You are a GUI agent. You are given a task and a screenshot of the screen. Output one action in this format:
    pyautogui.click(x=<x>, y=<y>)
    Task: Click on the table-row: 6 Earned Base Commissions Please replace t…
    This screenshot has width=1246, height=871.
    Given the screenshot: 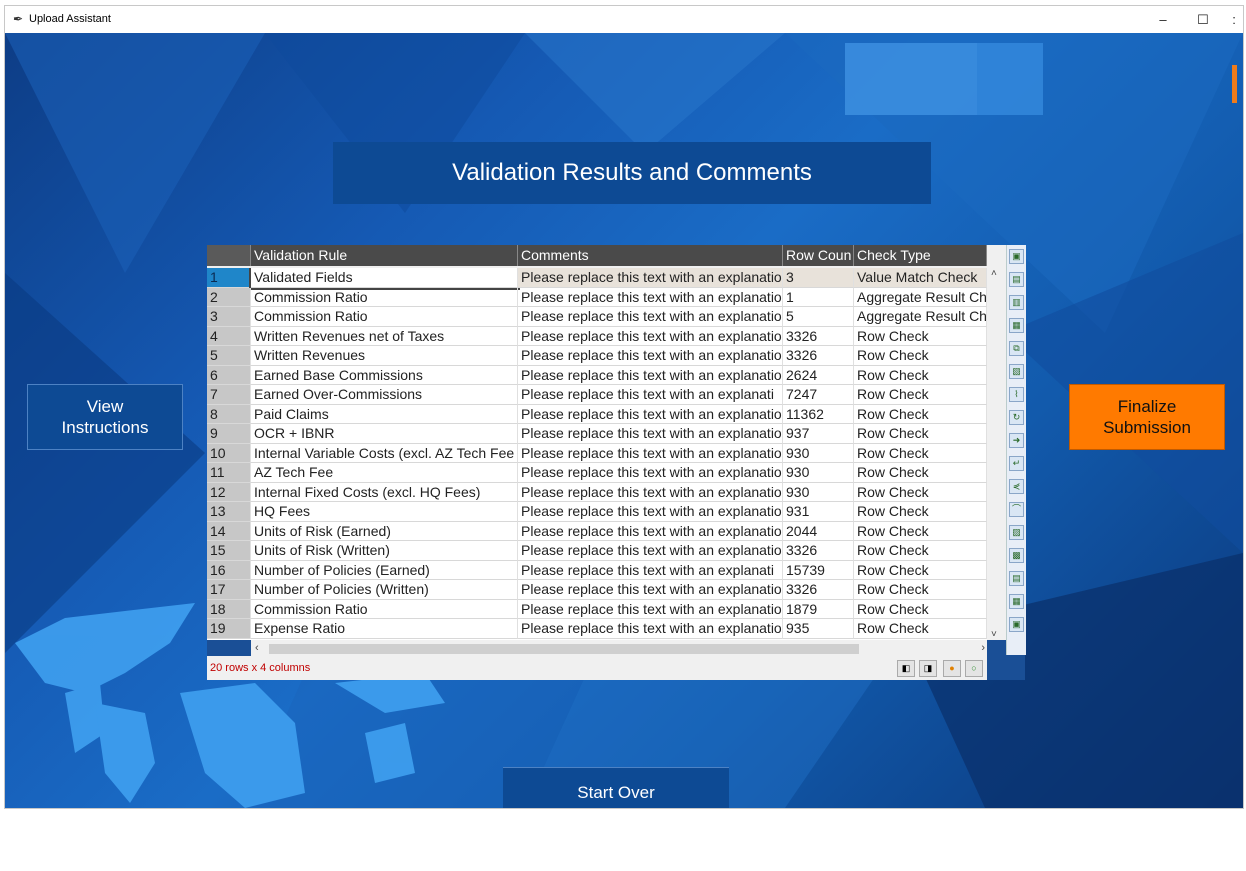 What is the action you would take?
    pyautogui.click(x=597, y=375)
    